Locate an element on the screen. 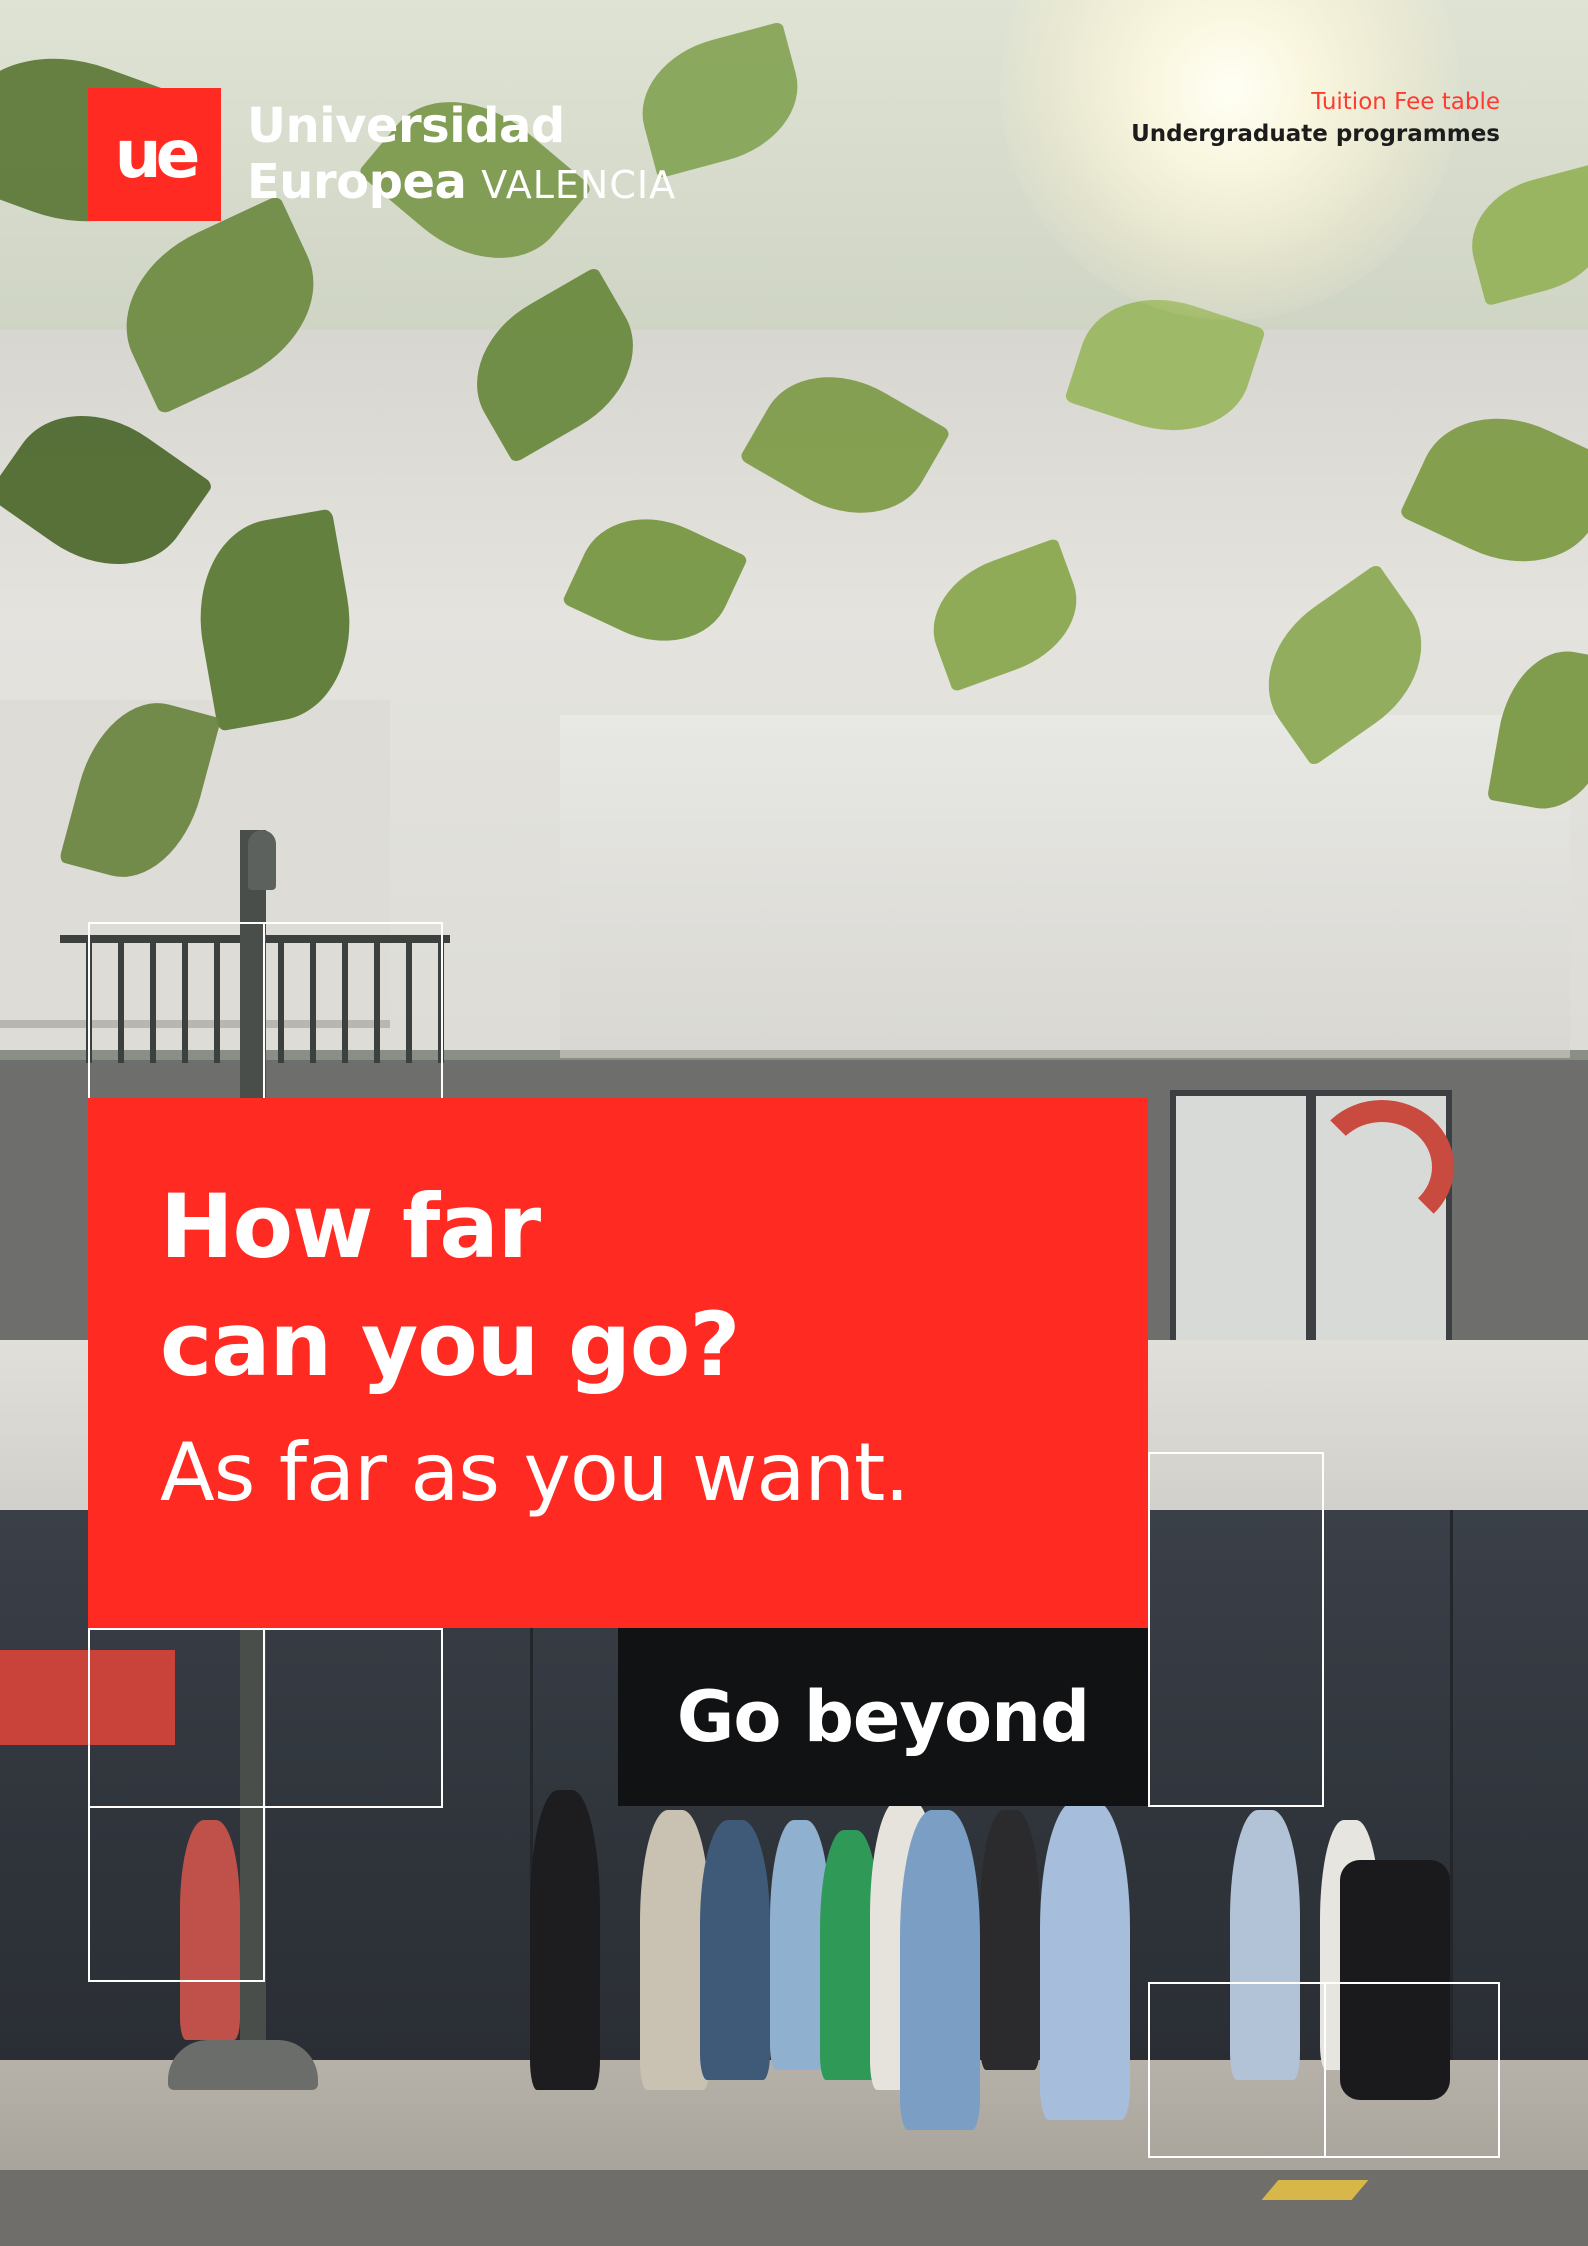  facade-red-graphic is located at coordinates (87, 1697).